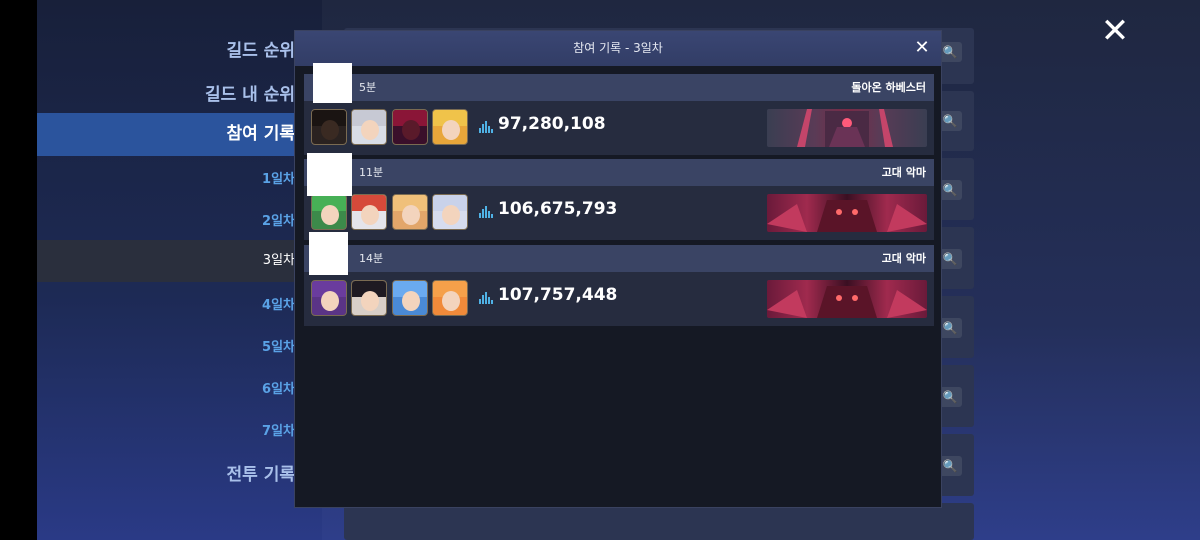  What do you see at coordinates (278, 179) in the screenshot?
I see `sidebar-item-label: 1일차` at bounding box center [278, 179].